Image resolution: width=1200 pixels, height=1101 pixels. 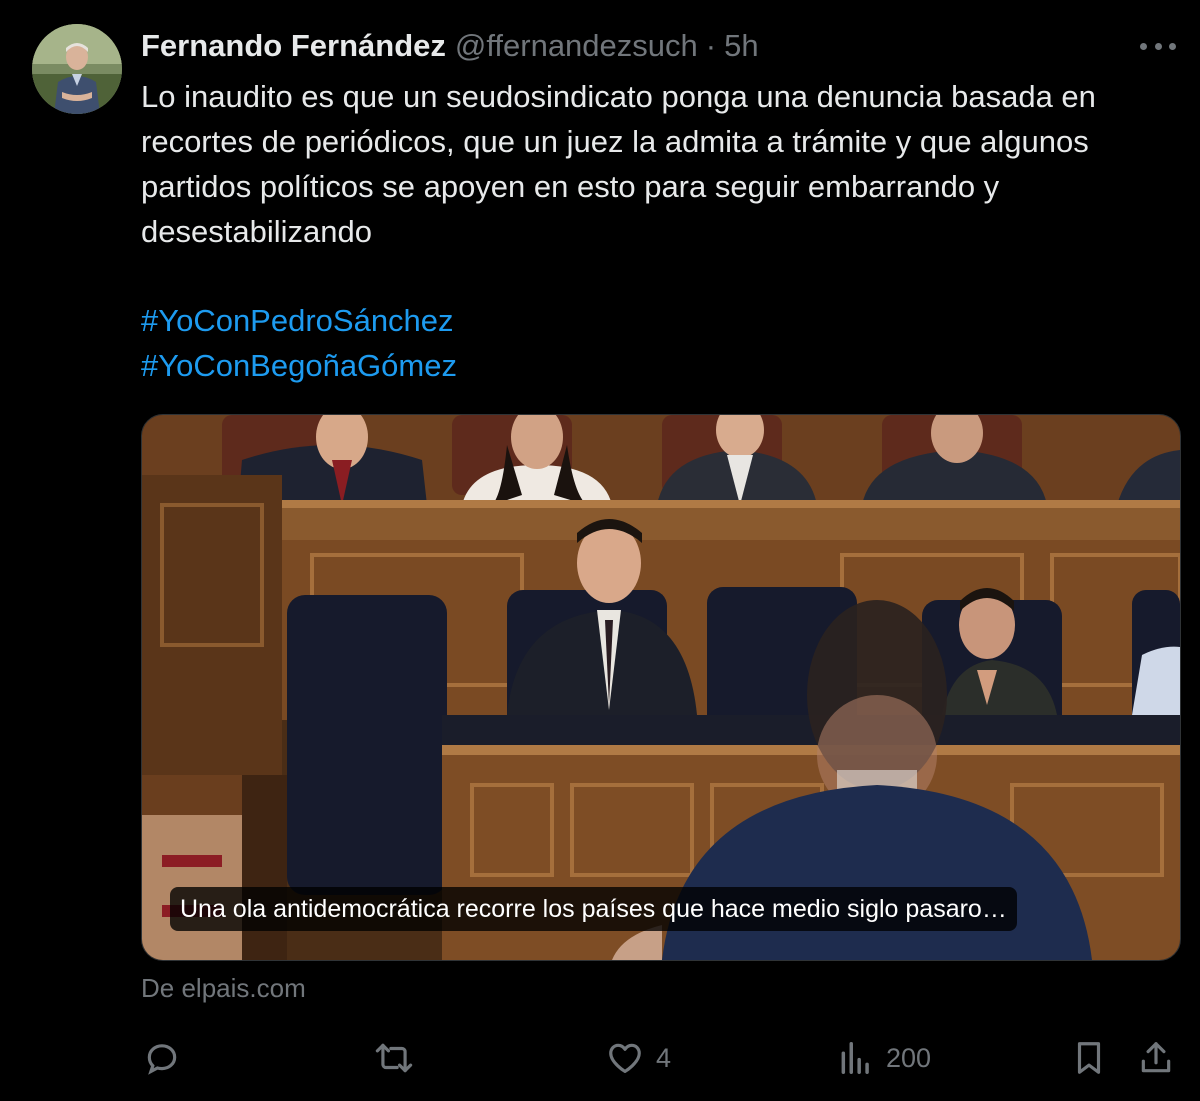 I want to click on bookmark-button, so click(x=1089, y=1058).